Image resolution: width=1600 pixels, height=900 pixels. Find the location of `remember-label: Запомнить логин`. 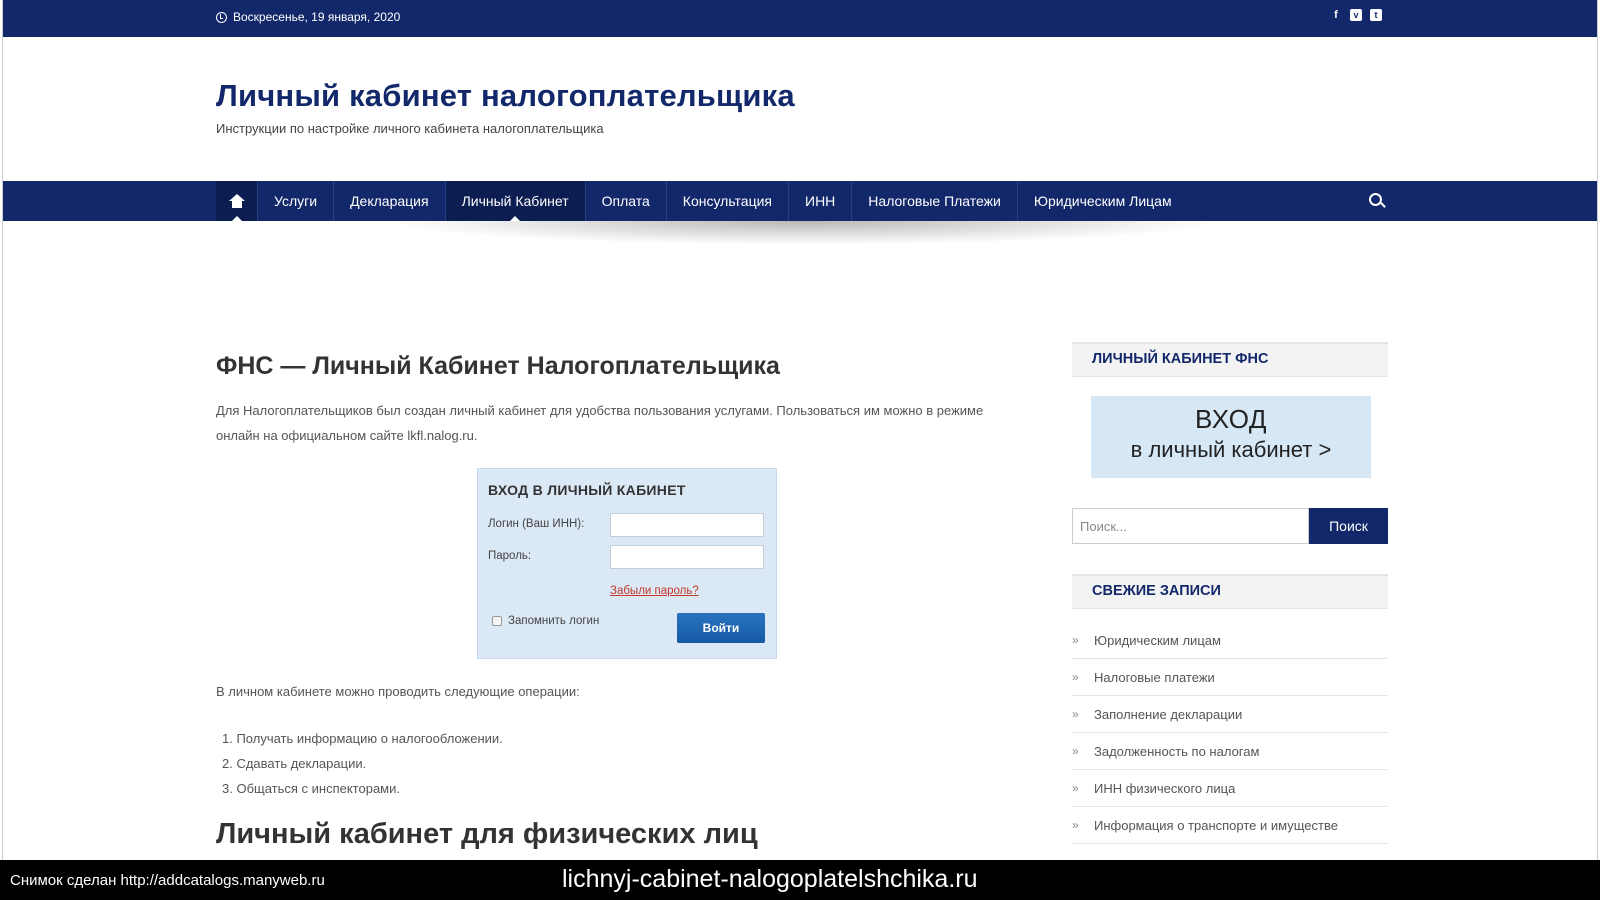

remember-label: Запомнить логин is located at coordinates (554, 621).